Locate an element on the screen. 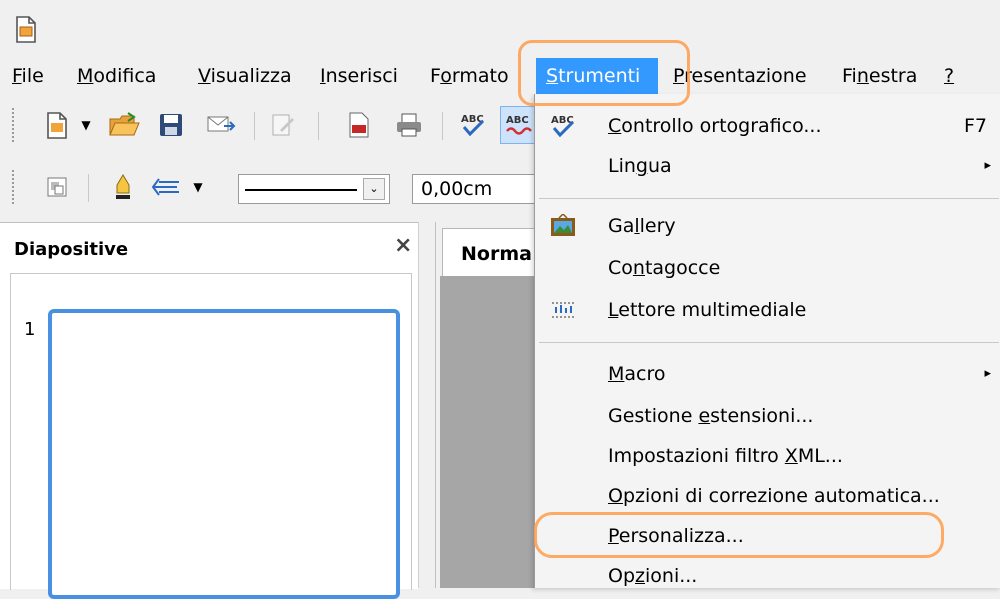 This screenshot has width=1000, height=599. email-document-icon is located at coordinates (221, 125).